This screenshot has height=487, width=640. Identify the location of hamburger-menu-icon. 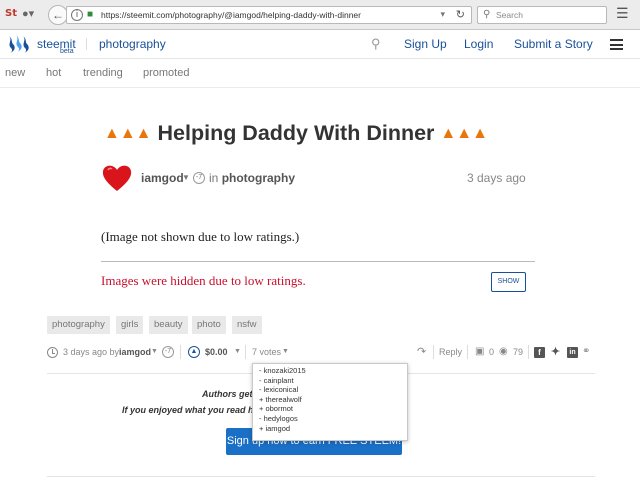
(616, 44).